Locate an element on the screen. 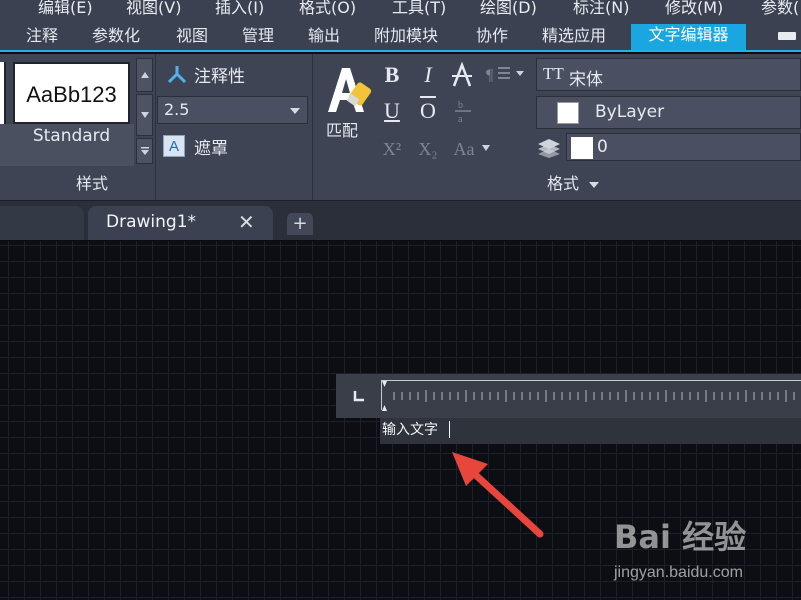  style-gallery-item-standard: AaBb123 is located at coordinates (71, 93).